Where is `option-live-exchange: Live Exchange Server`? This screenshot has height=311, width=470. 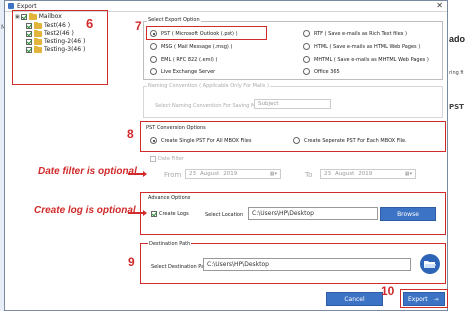
option-live-exchange: Live Exchange Server is located at coordinates (182, 71).